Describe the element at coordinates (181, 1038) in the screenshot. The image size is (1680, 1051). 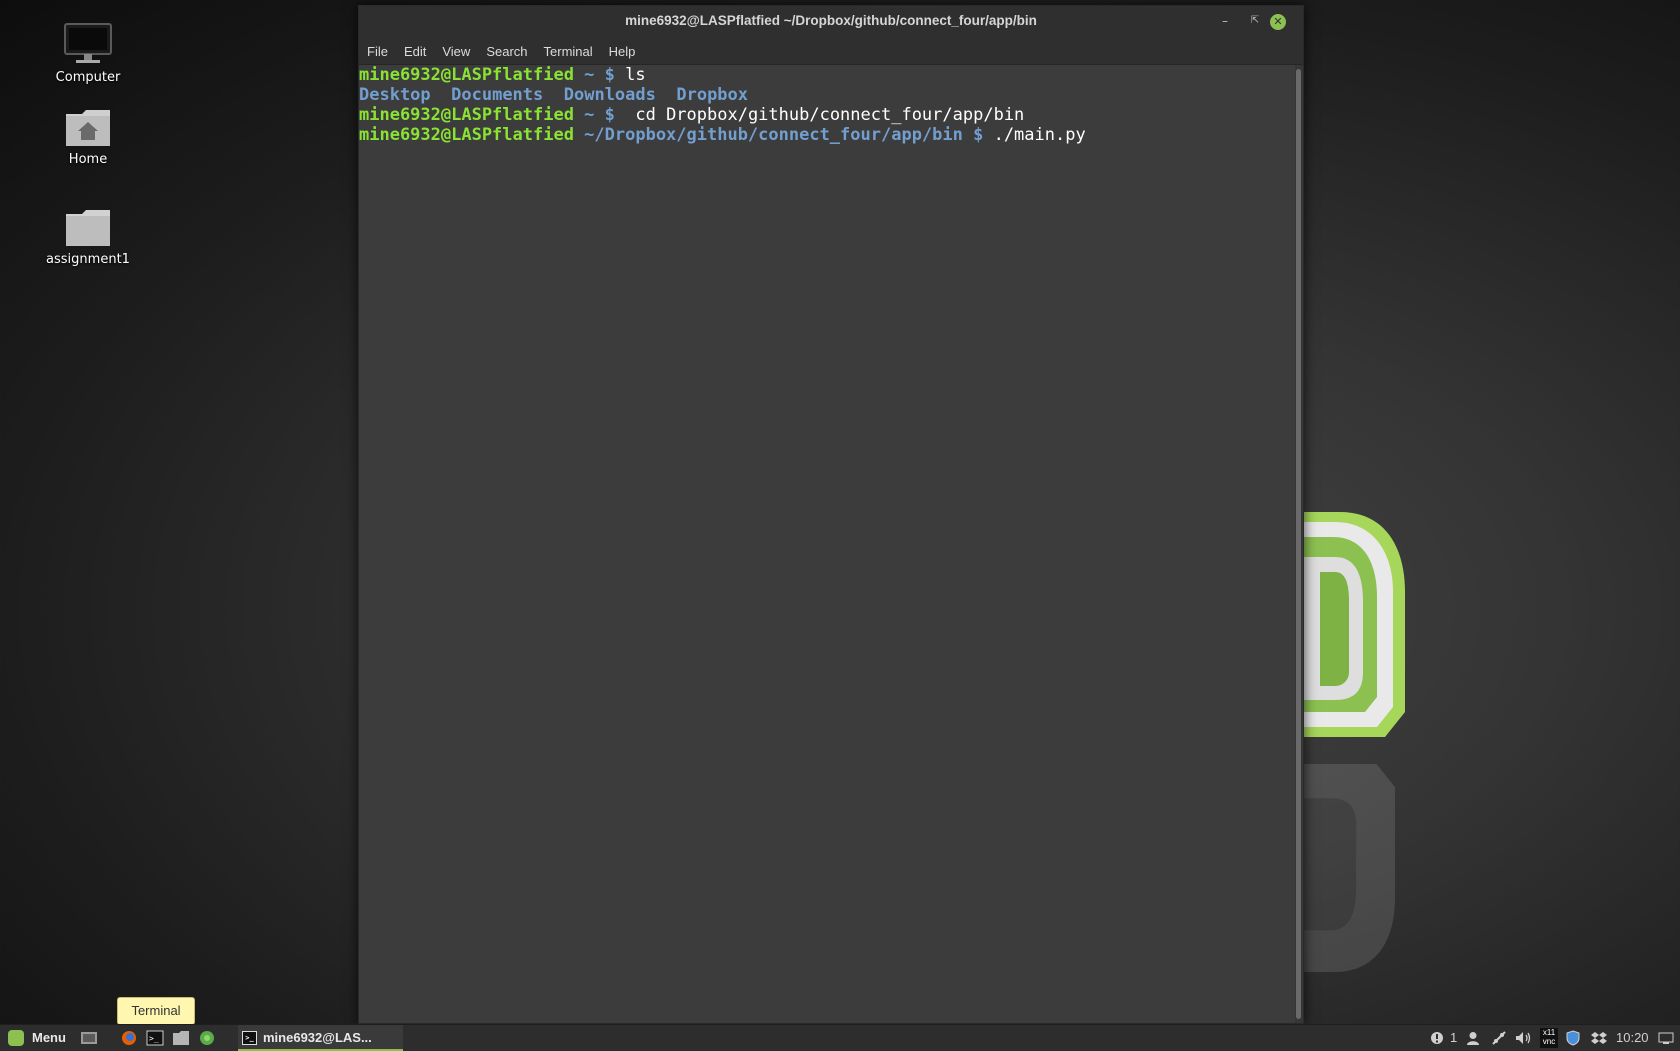
I see `files-icon` at that location.